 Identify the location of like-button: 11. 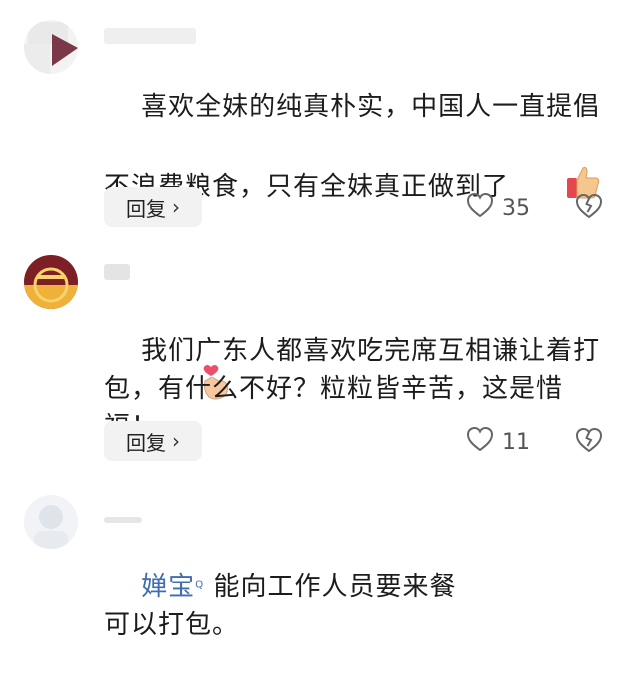
(498, 442).